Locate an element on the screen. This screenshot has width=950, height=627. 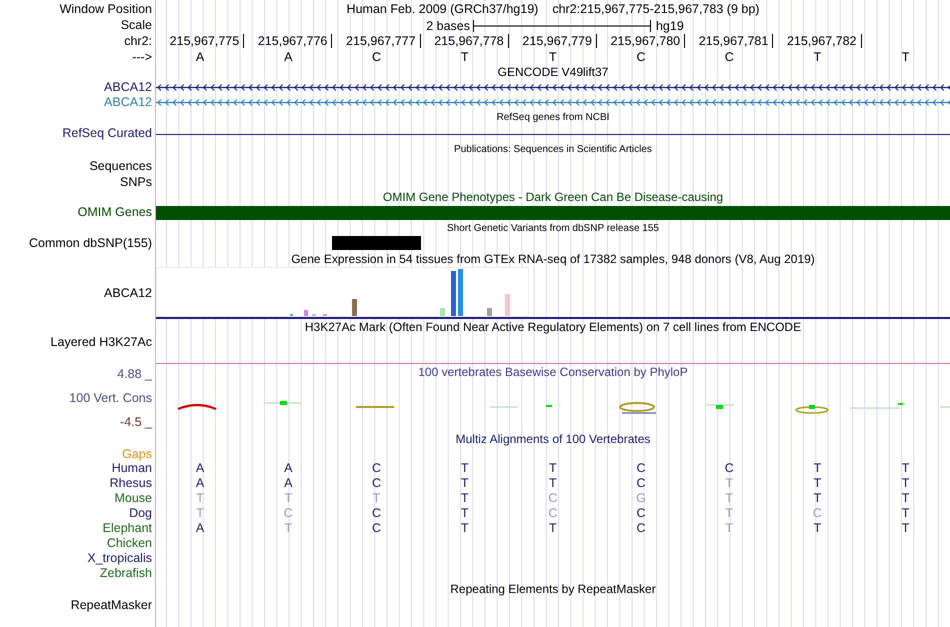
track-label: Common dbSNP(155) is located at coordinates (90, 243).